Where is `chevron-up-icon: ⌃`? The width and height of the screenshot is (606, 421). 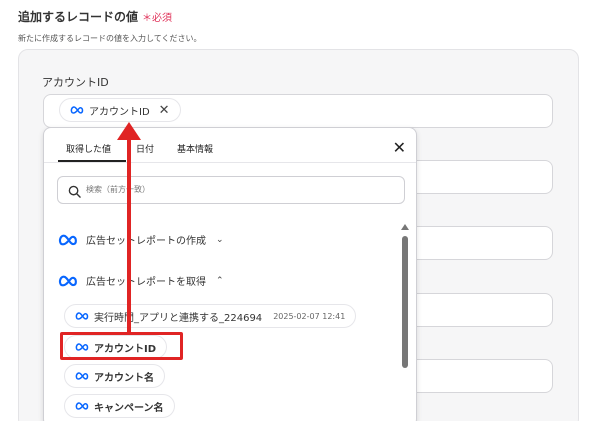
chevron-up-icon: ⌃ is located at coordinates (220, 280).